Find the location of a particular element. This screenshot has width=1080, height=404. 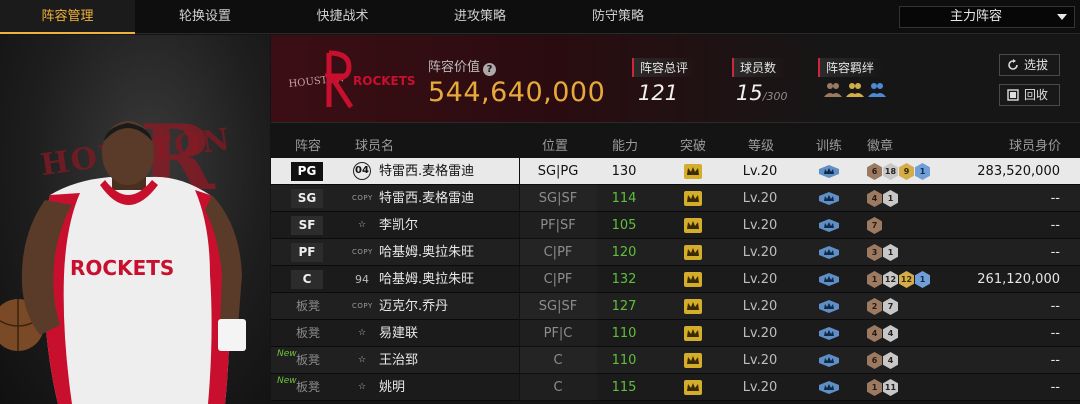

bond-icons is located at coordinates (854, 90).